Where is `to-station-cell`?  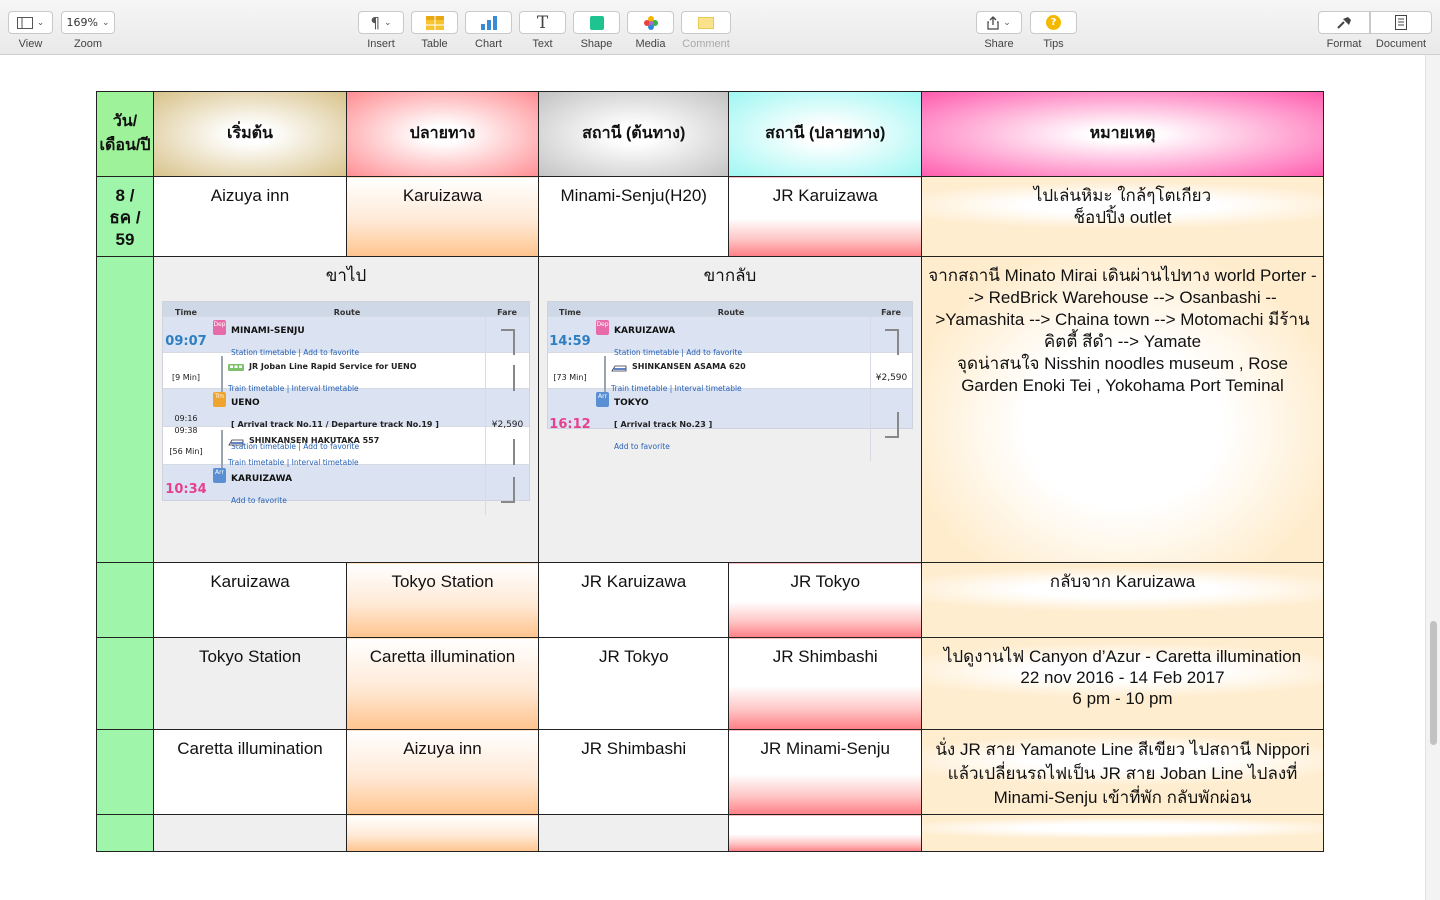 to-station-cell is located at coordinates (825, 833).